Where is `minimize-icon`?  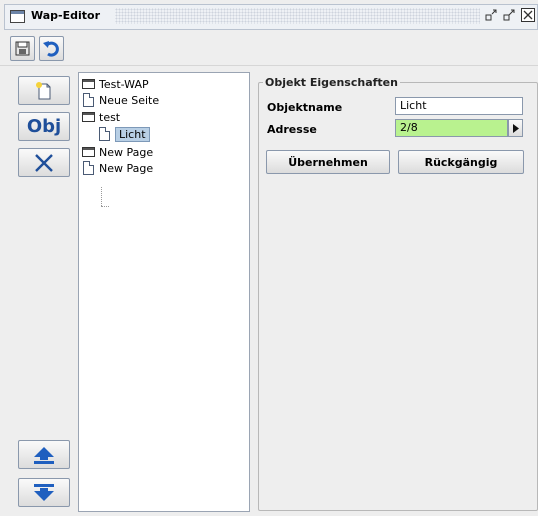
minimize-icon is located at coordinates (491, 15).